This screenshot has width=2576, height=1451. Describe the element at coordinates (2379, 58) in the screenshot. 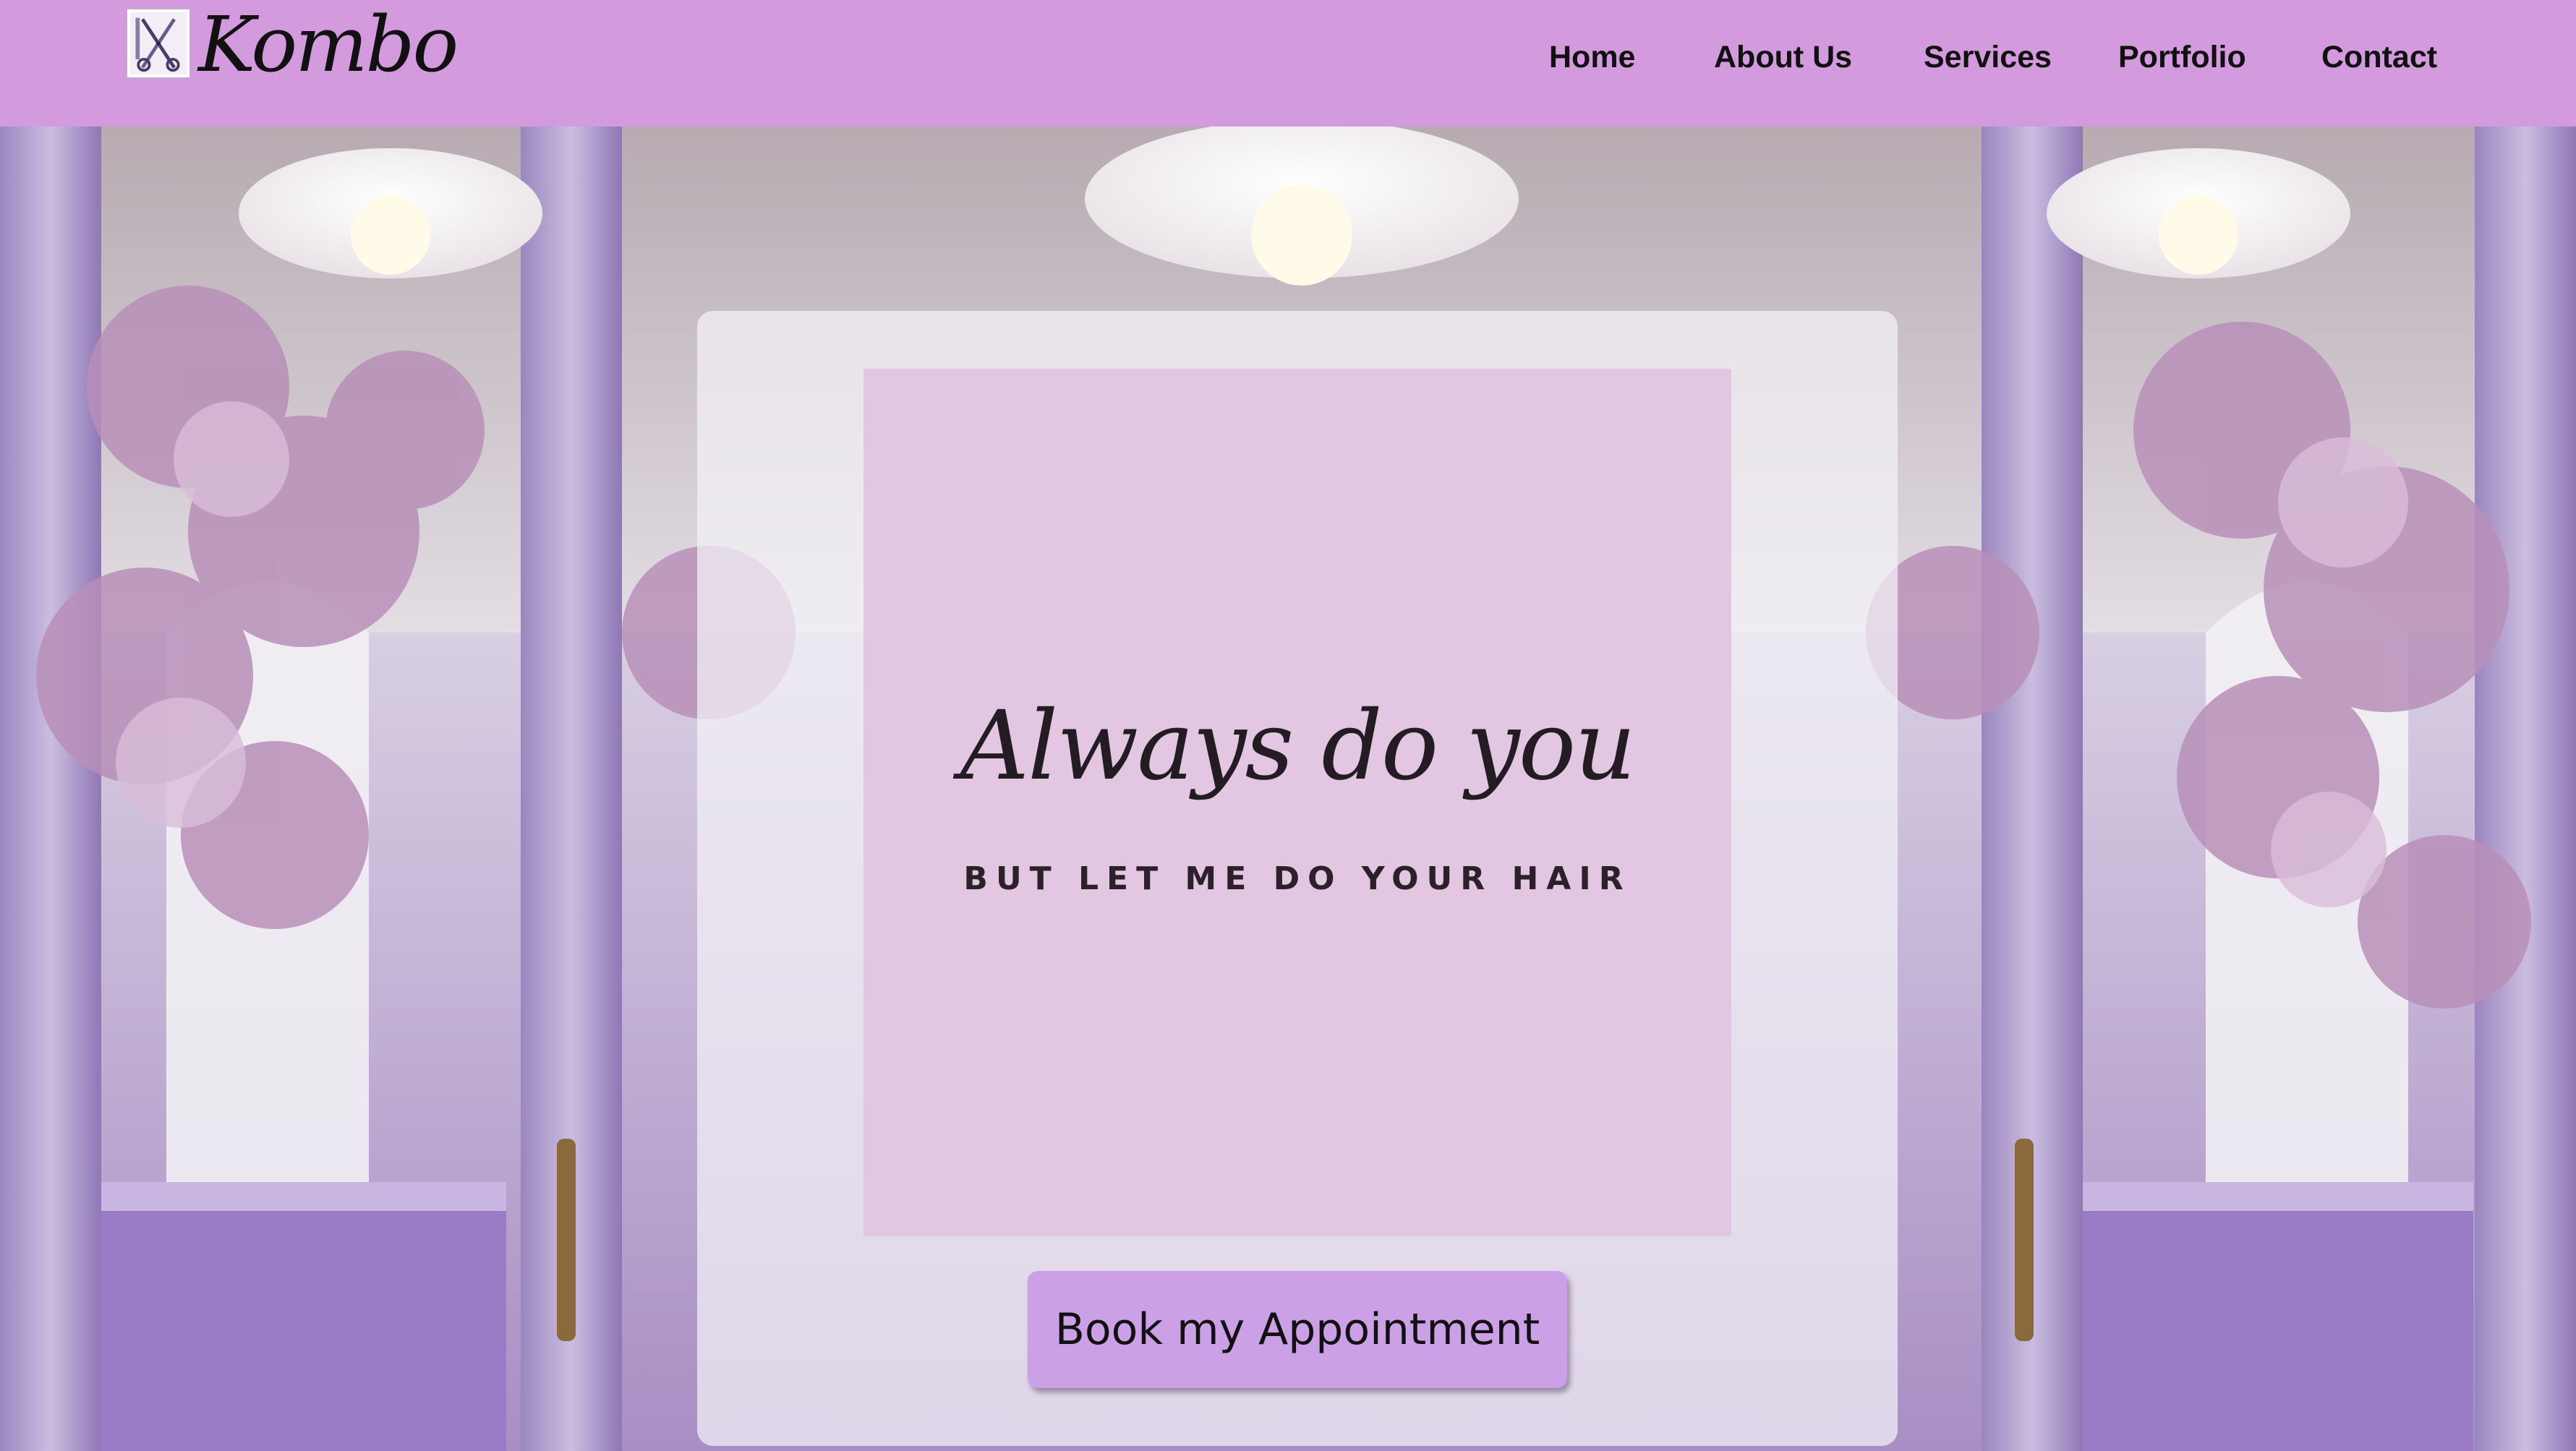

I see `nav-contact: Contact` at that location.